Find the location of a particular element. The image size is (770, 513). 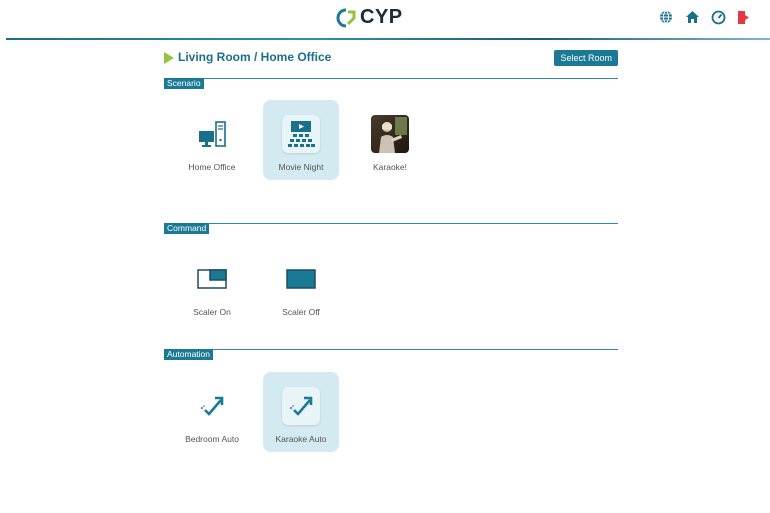

language-icon is located at coordinates (666, 17).